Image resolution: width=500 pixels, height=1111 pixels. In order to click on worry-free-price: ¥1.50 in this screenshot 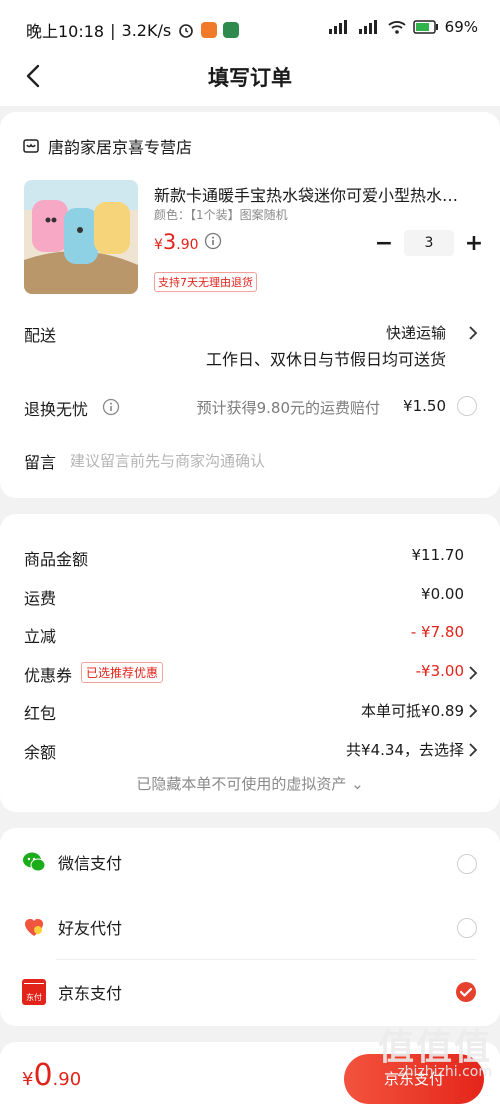, I will do `click(424, 406)`.